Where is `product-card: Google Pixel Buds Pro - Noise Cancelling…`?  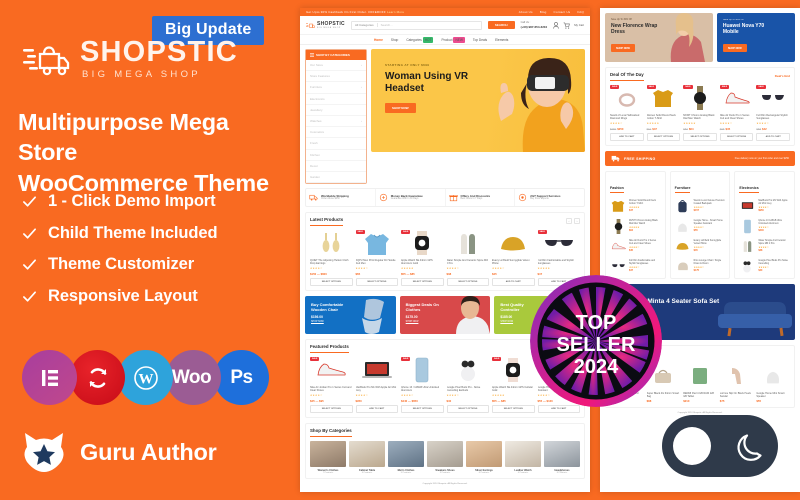
product-card: Google Pixel Buds Pro - Noise Cancelling… is located at coordinates (467, 385).